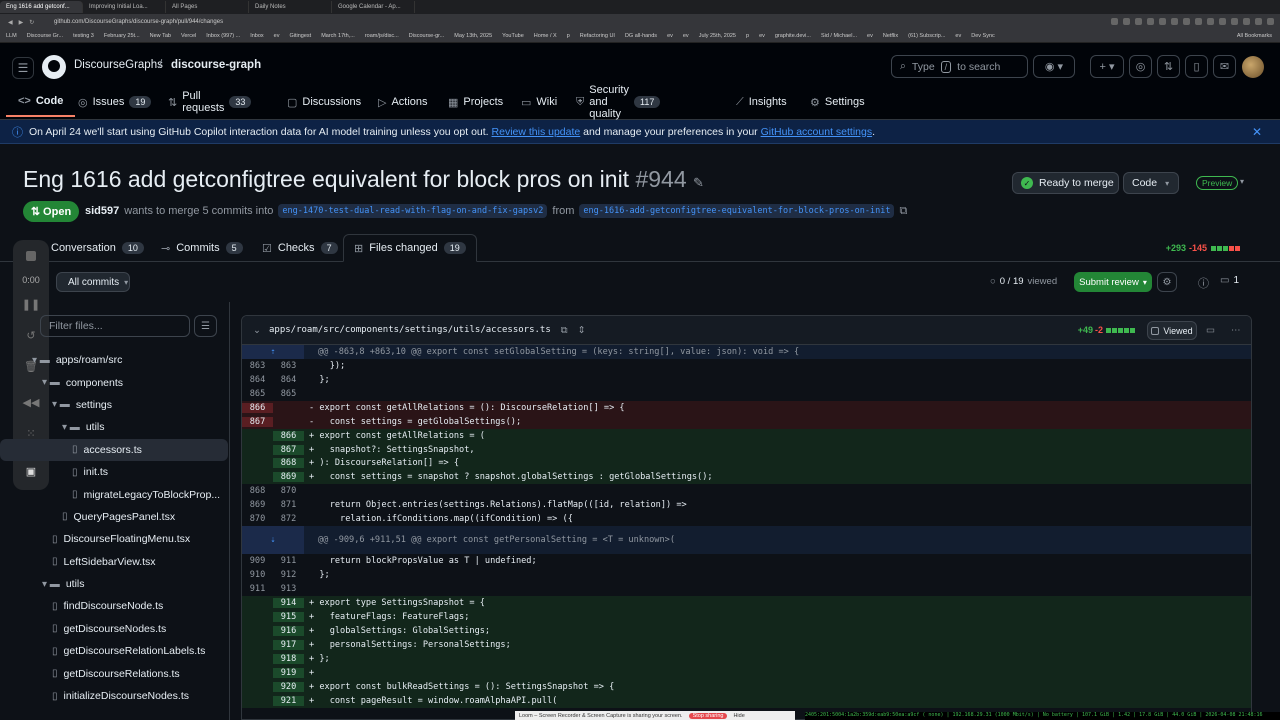 The image size is (1280, 720). Describe the element at coordinates (1172, 330) in the screenshot. I see `viewed-checkbox: Viewed` at that location.